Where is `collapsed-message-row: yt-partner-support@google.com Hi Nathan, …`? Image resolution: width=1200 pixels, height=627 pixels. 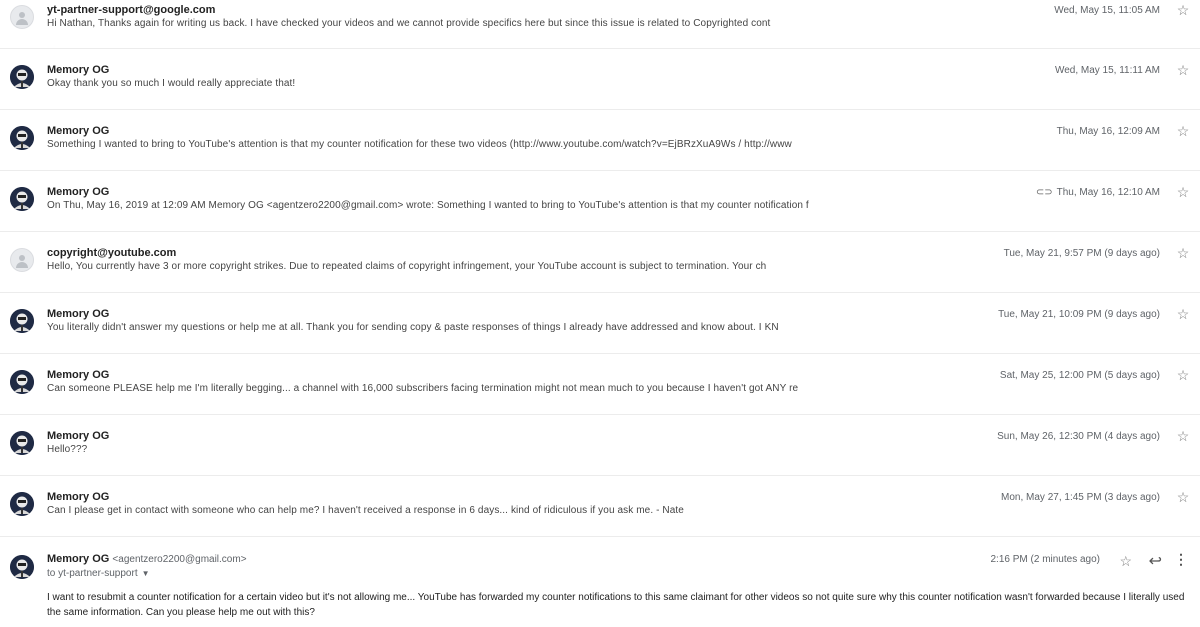 collapsed-message-row: yt-partner-support@google.com Hi Nathan, … is located at coordinates (600, 24).